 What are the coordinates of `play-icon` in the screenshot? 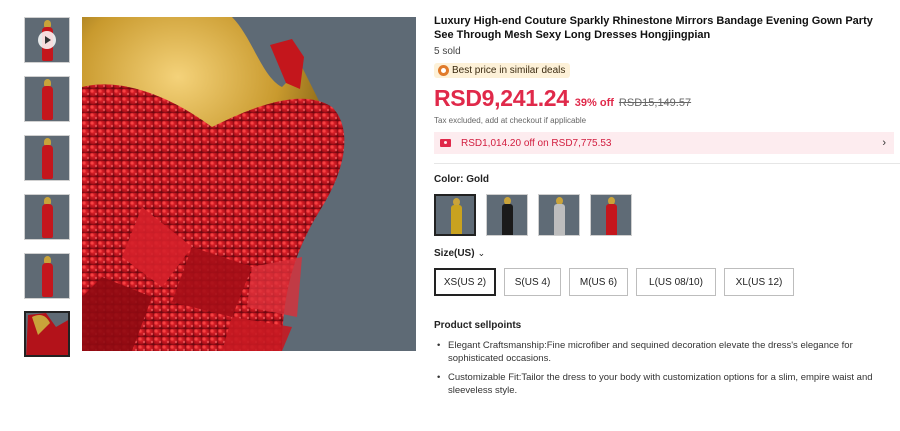 It's located at (47, 40).